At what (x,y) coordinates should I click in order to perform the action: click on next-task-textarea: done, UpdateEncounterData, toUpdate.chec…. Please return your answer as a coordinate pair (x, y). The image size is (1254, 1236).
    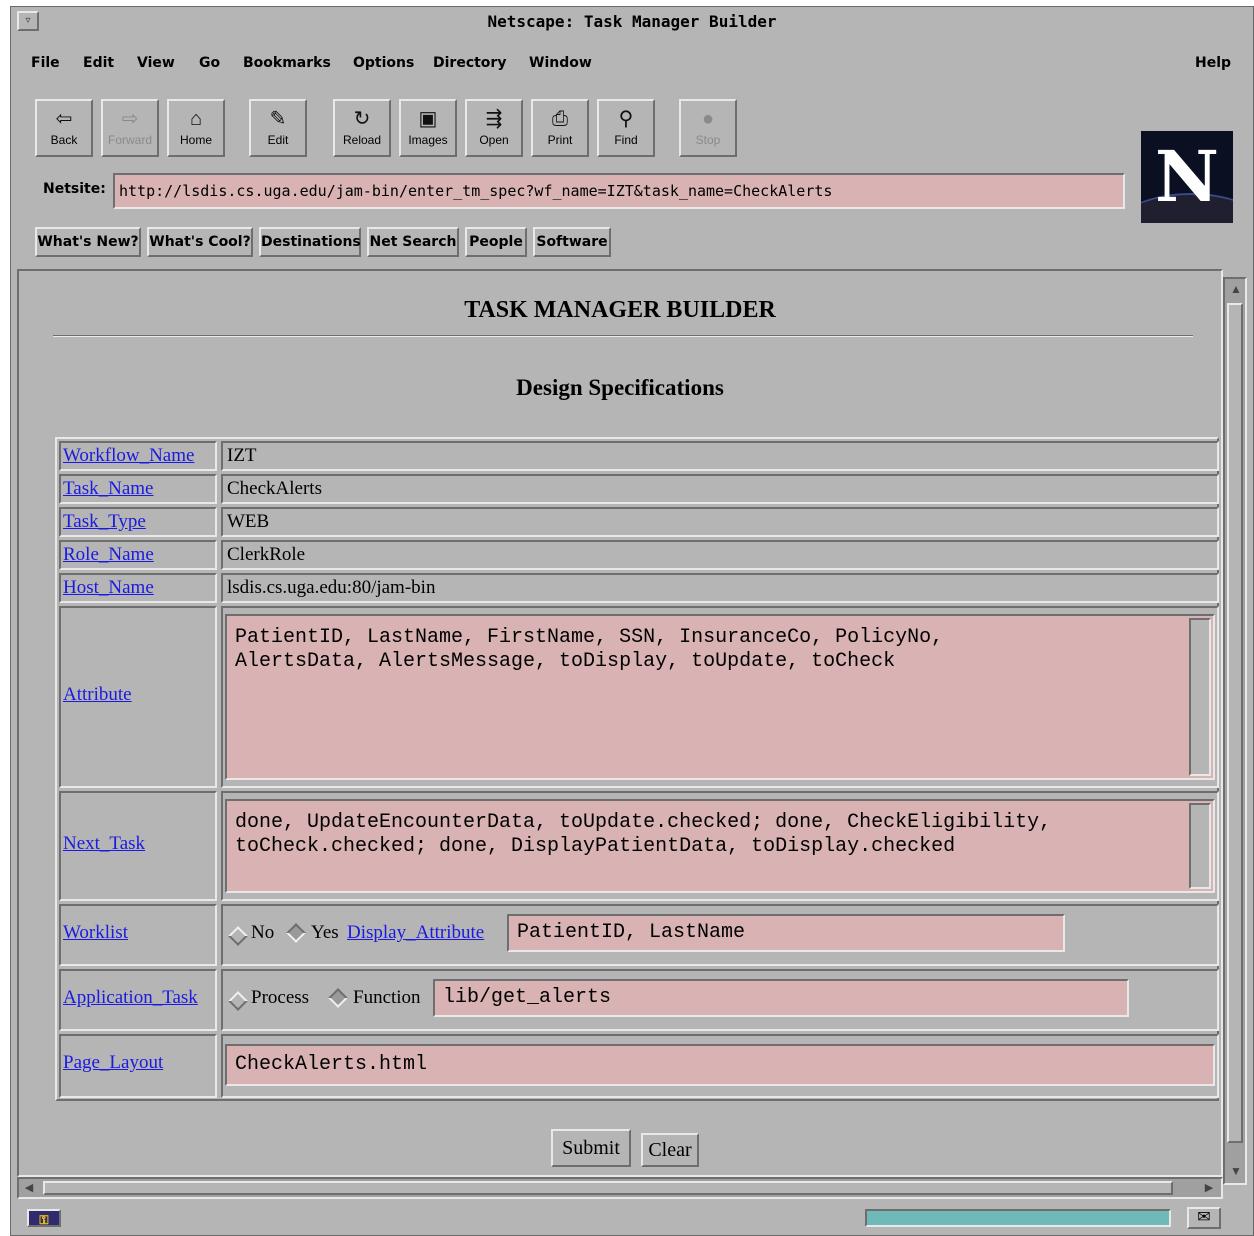
    Looking at the image, I should click on (720, 846).